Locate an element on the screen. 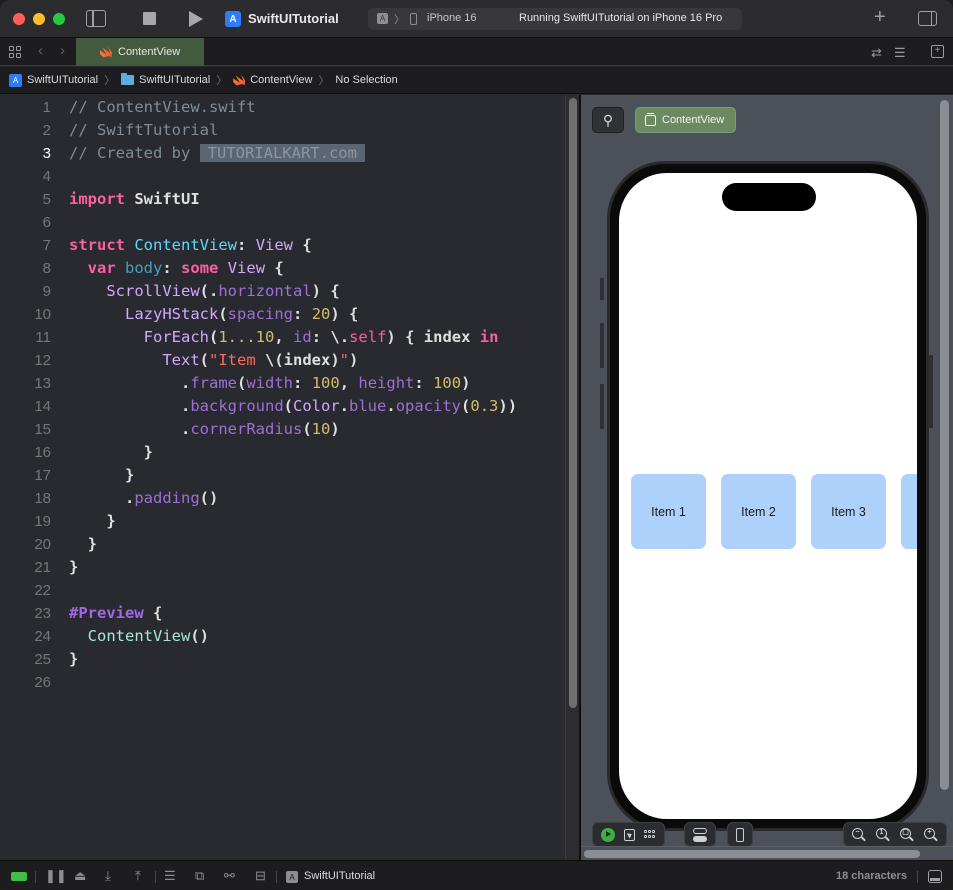  code-line: 23 #Preview { is located at coordinates (282, 613).